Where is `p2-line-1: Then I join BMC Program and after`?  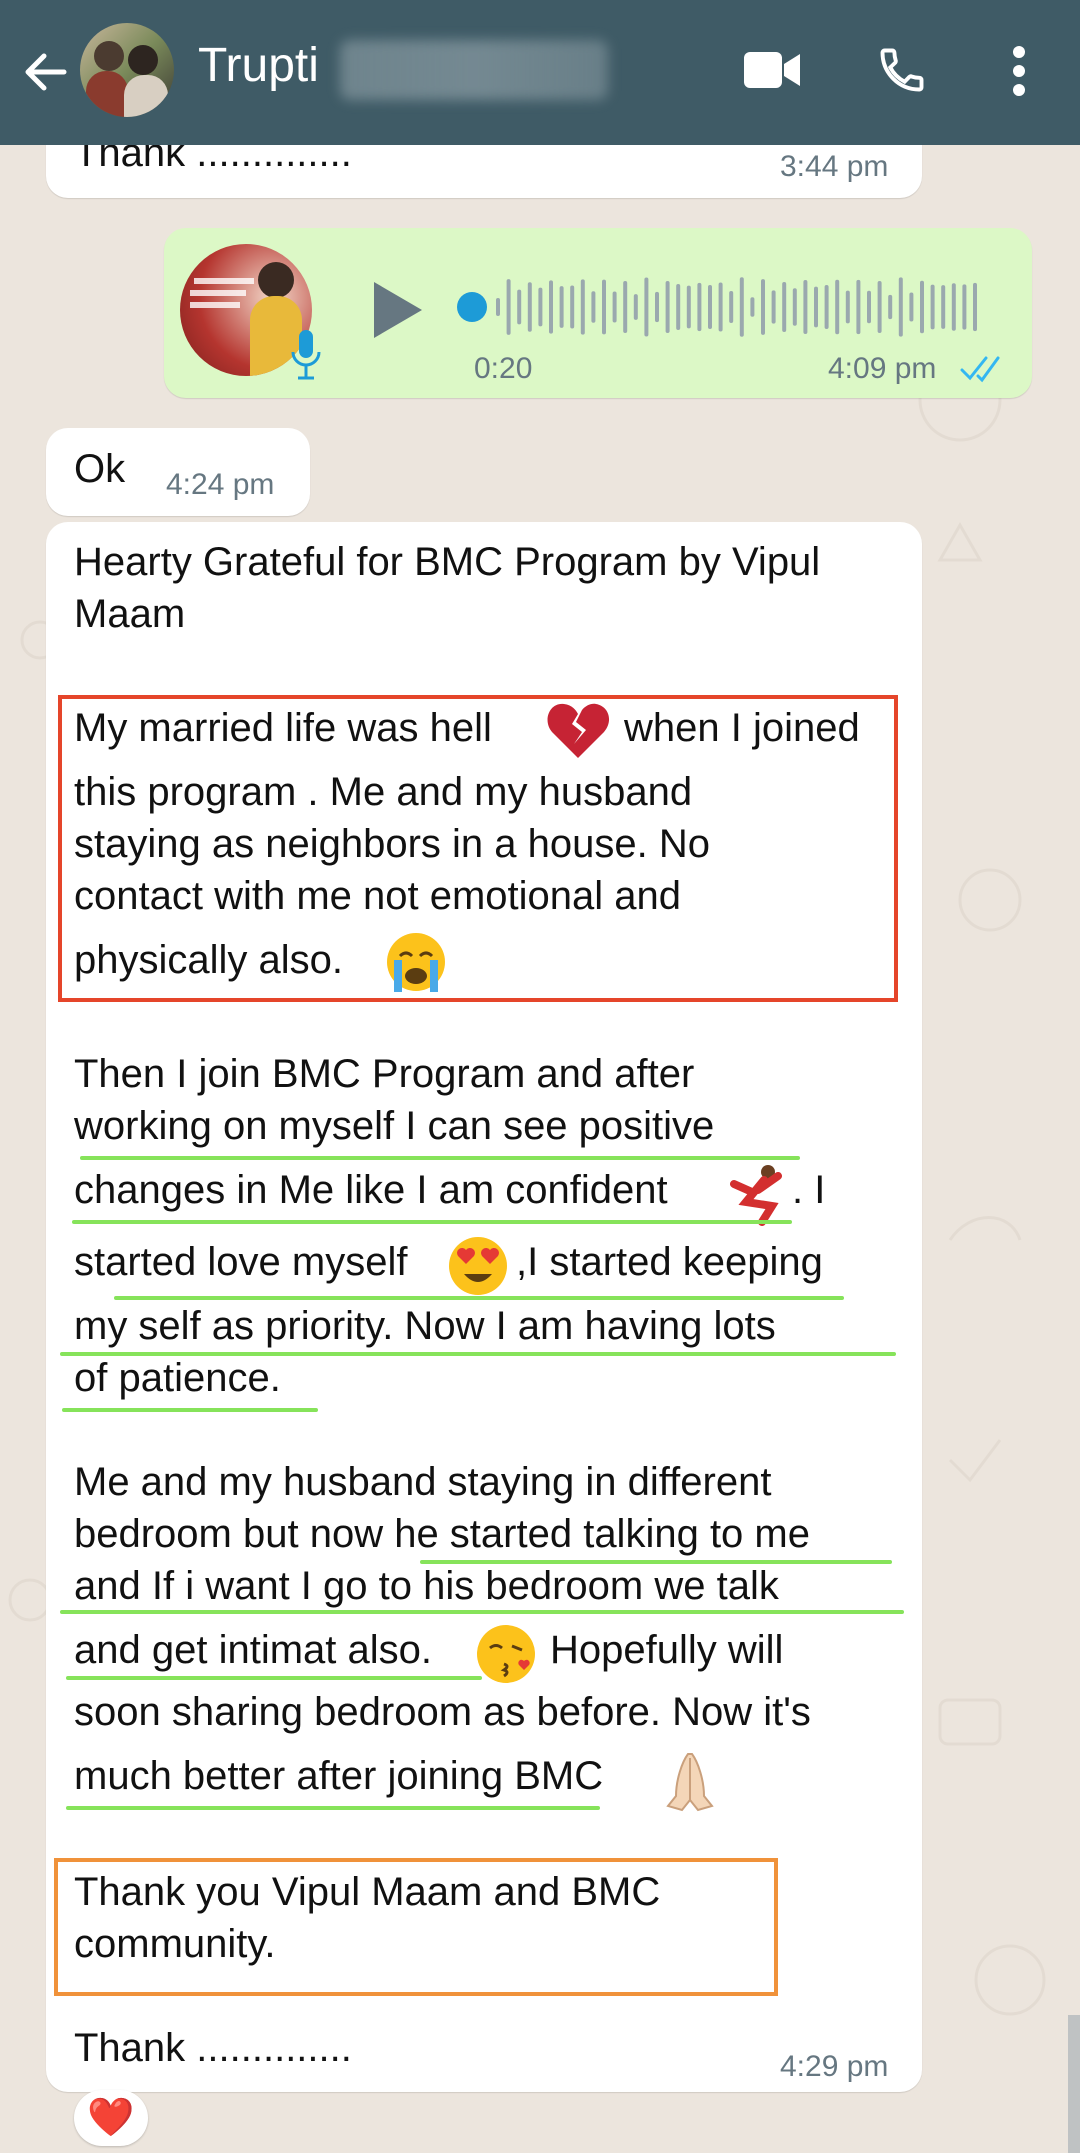
p2-line-1: Then I join BMC Program and after is located at coordinates (384, 1074).